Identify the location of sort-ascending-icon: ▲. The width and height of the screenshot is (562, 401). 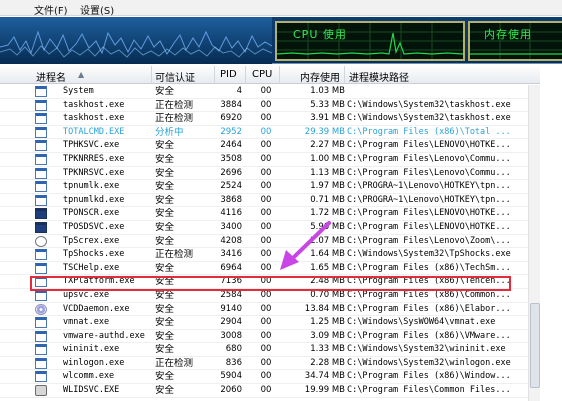
(81, 74).